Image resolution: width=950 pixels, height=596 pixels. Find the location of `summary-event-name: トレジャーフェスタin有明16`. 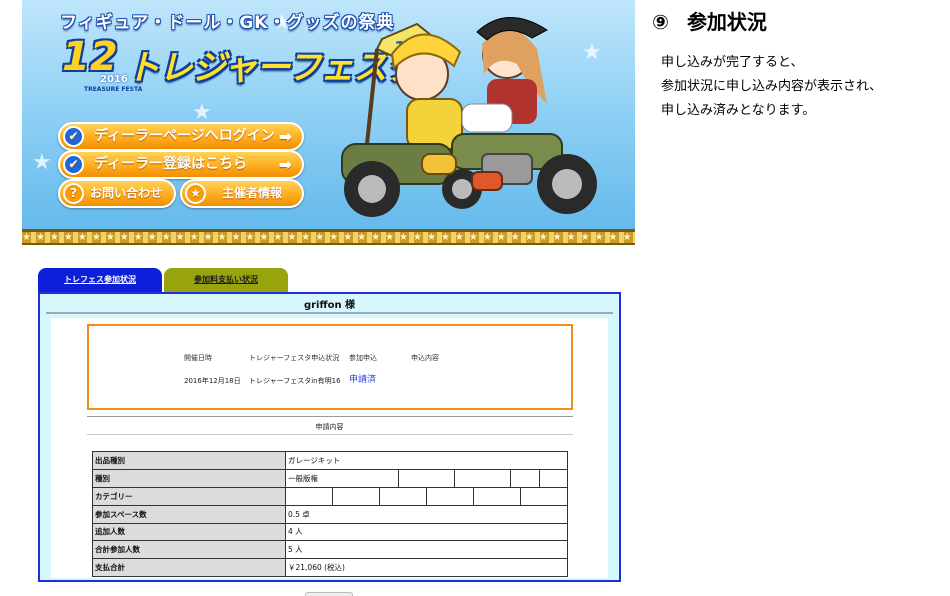

summary-event-name: トレジャーフェスタin有明16 is located at coordinates (295, 381).